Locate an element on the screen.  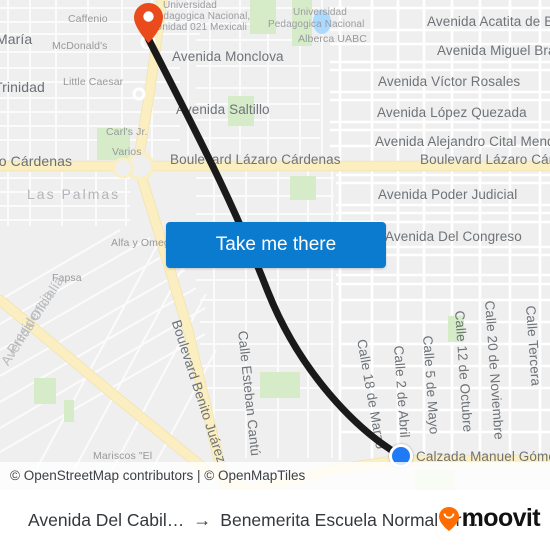
moovit-logo: moovit is located at coordinates (489, 518).